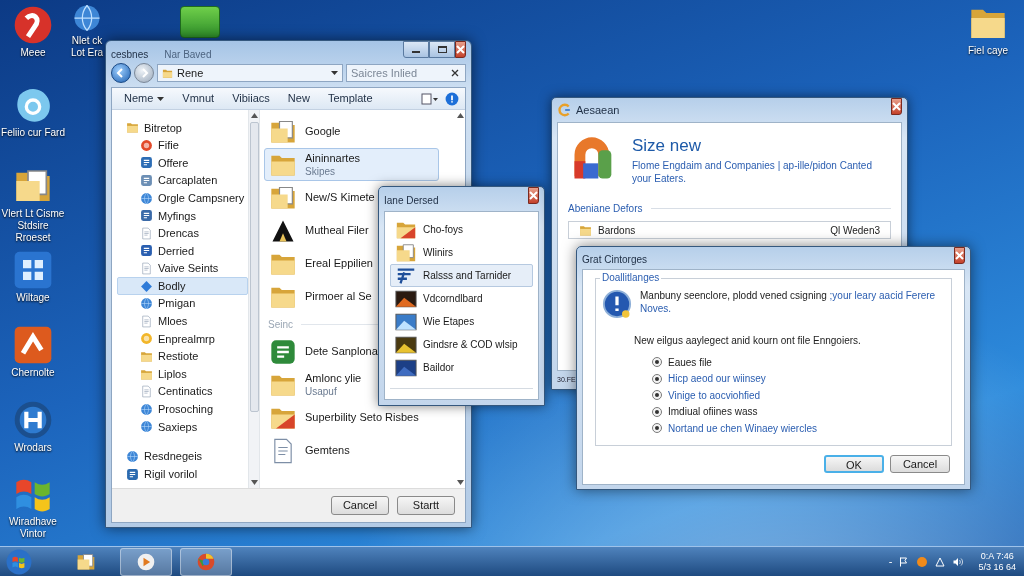 The height and width of the screenshot is (576, 1024). I want to click on nav-item: Vaive Seints, so click(182, 268).